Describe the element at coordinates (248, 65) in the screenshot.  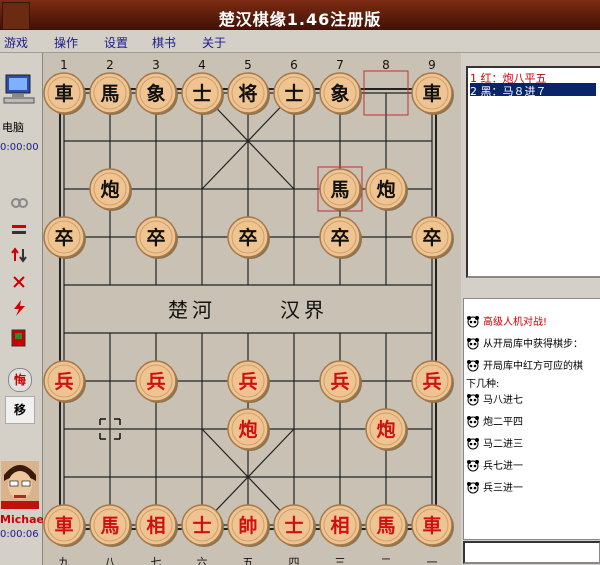
I see `file-number-top: 5` at that location.